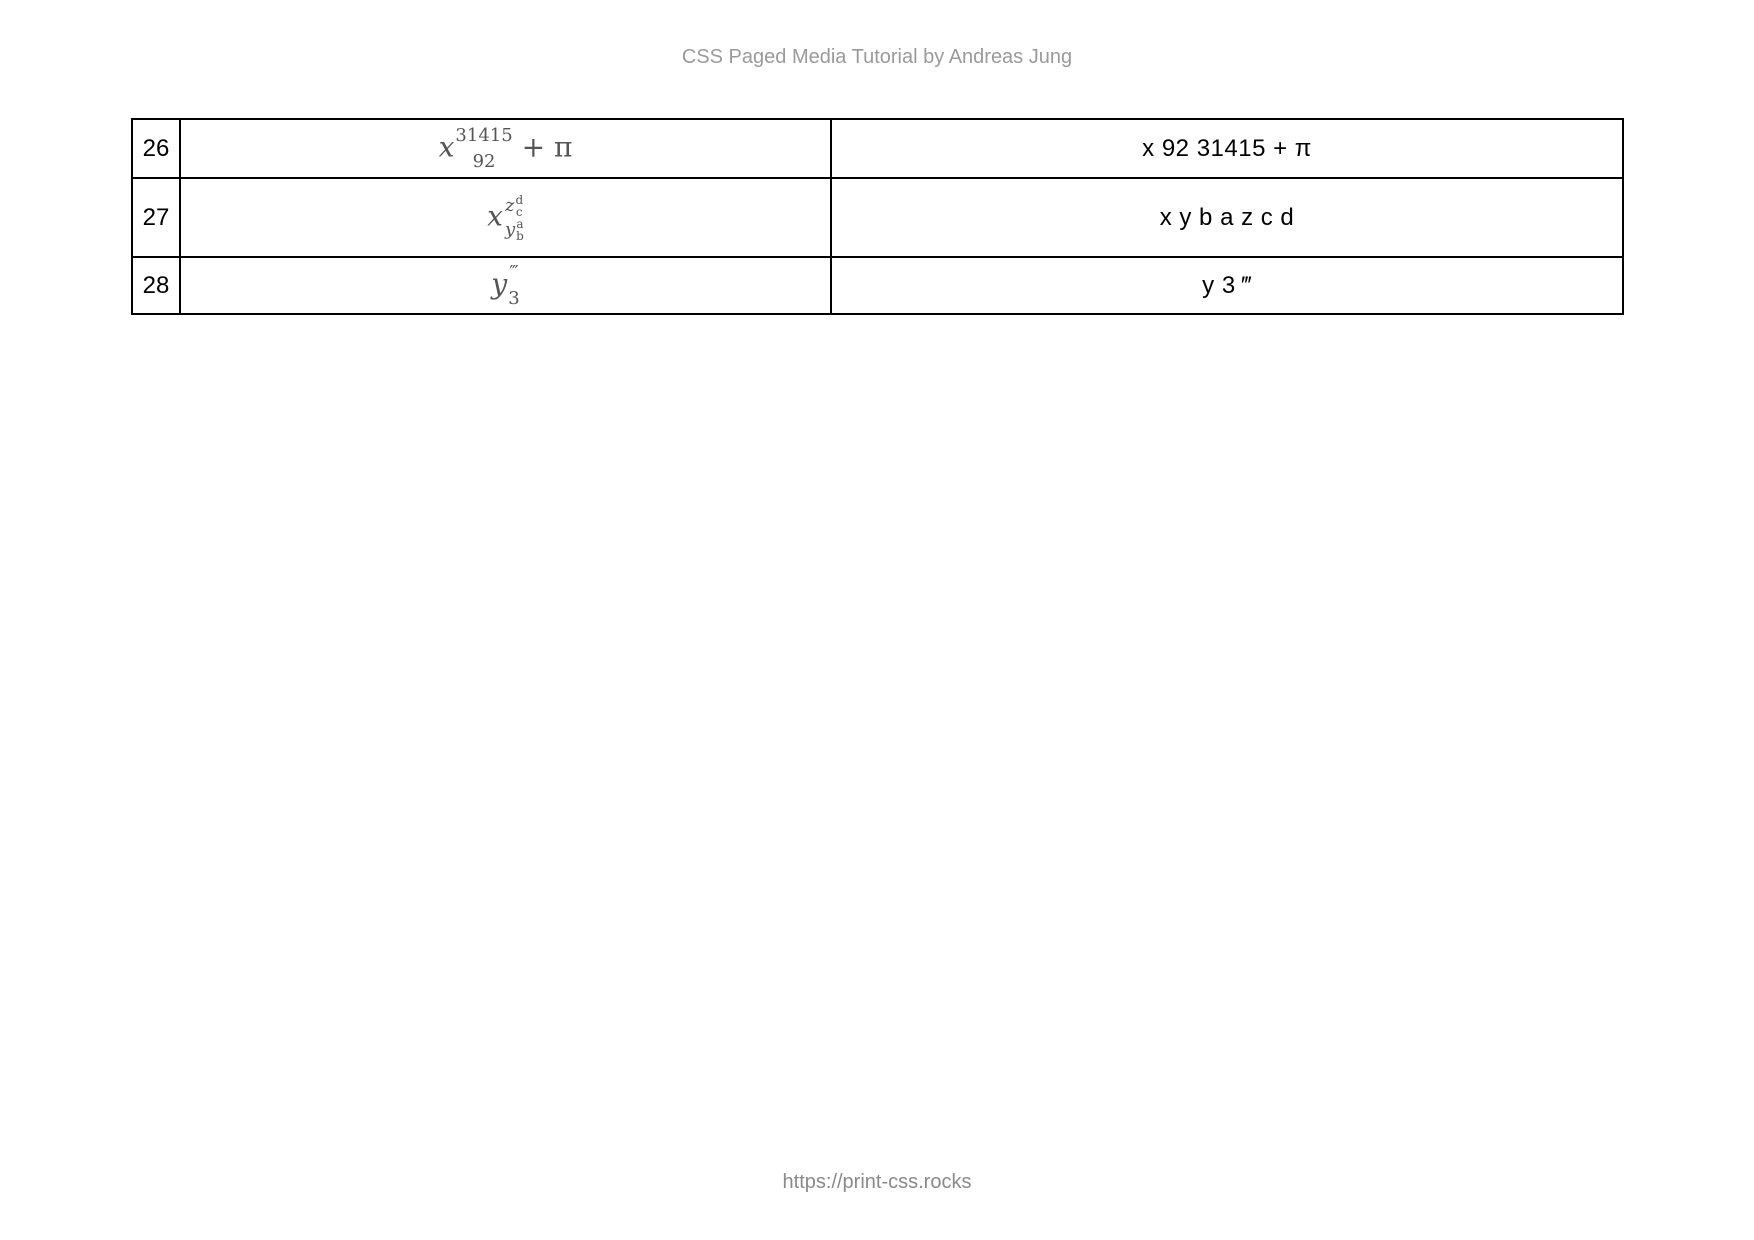  Describe the element at coordinates (509, 205) in the screenshot. I see `formula-sup-base: z` at that location.